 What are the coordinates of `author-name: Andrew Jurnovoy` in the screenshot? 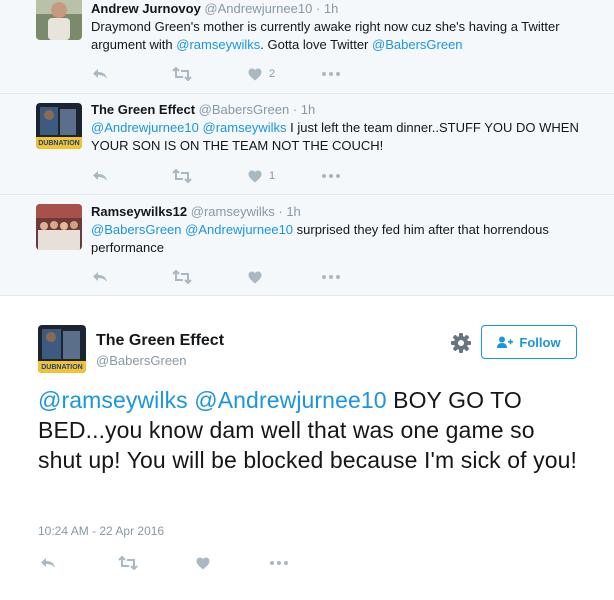 It's located at (146, 8).